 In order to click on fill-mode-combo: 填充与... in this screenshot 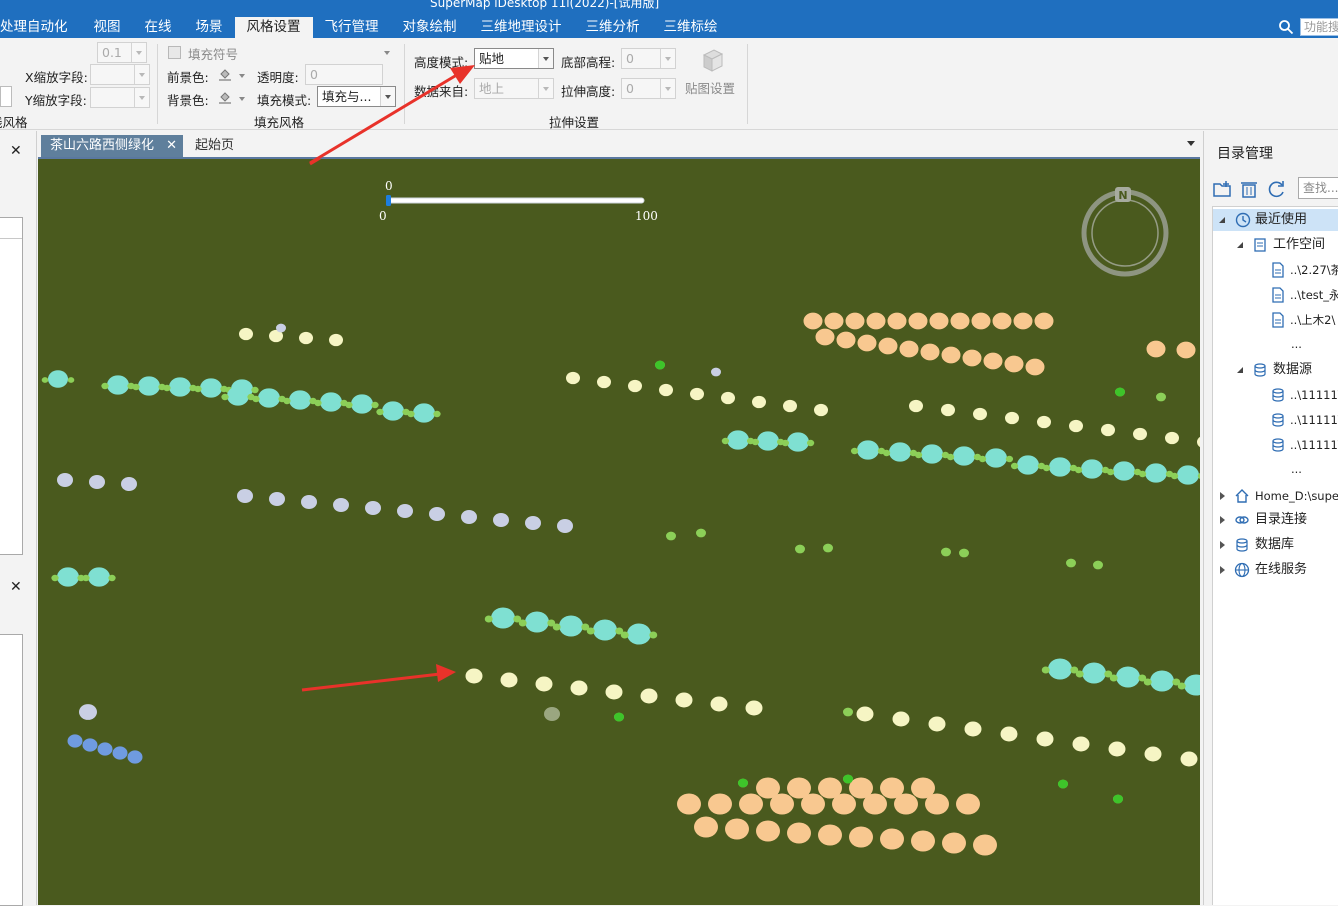, I will do `click(356, 96)`.